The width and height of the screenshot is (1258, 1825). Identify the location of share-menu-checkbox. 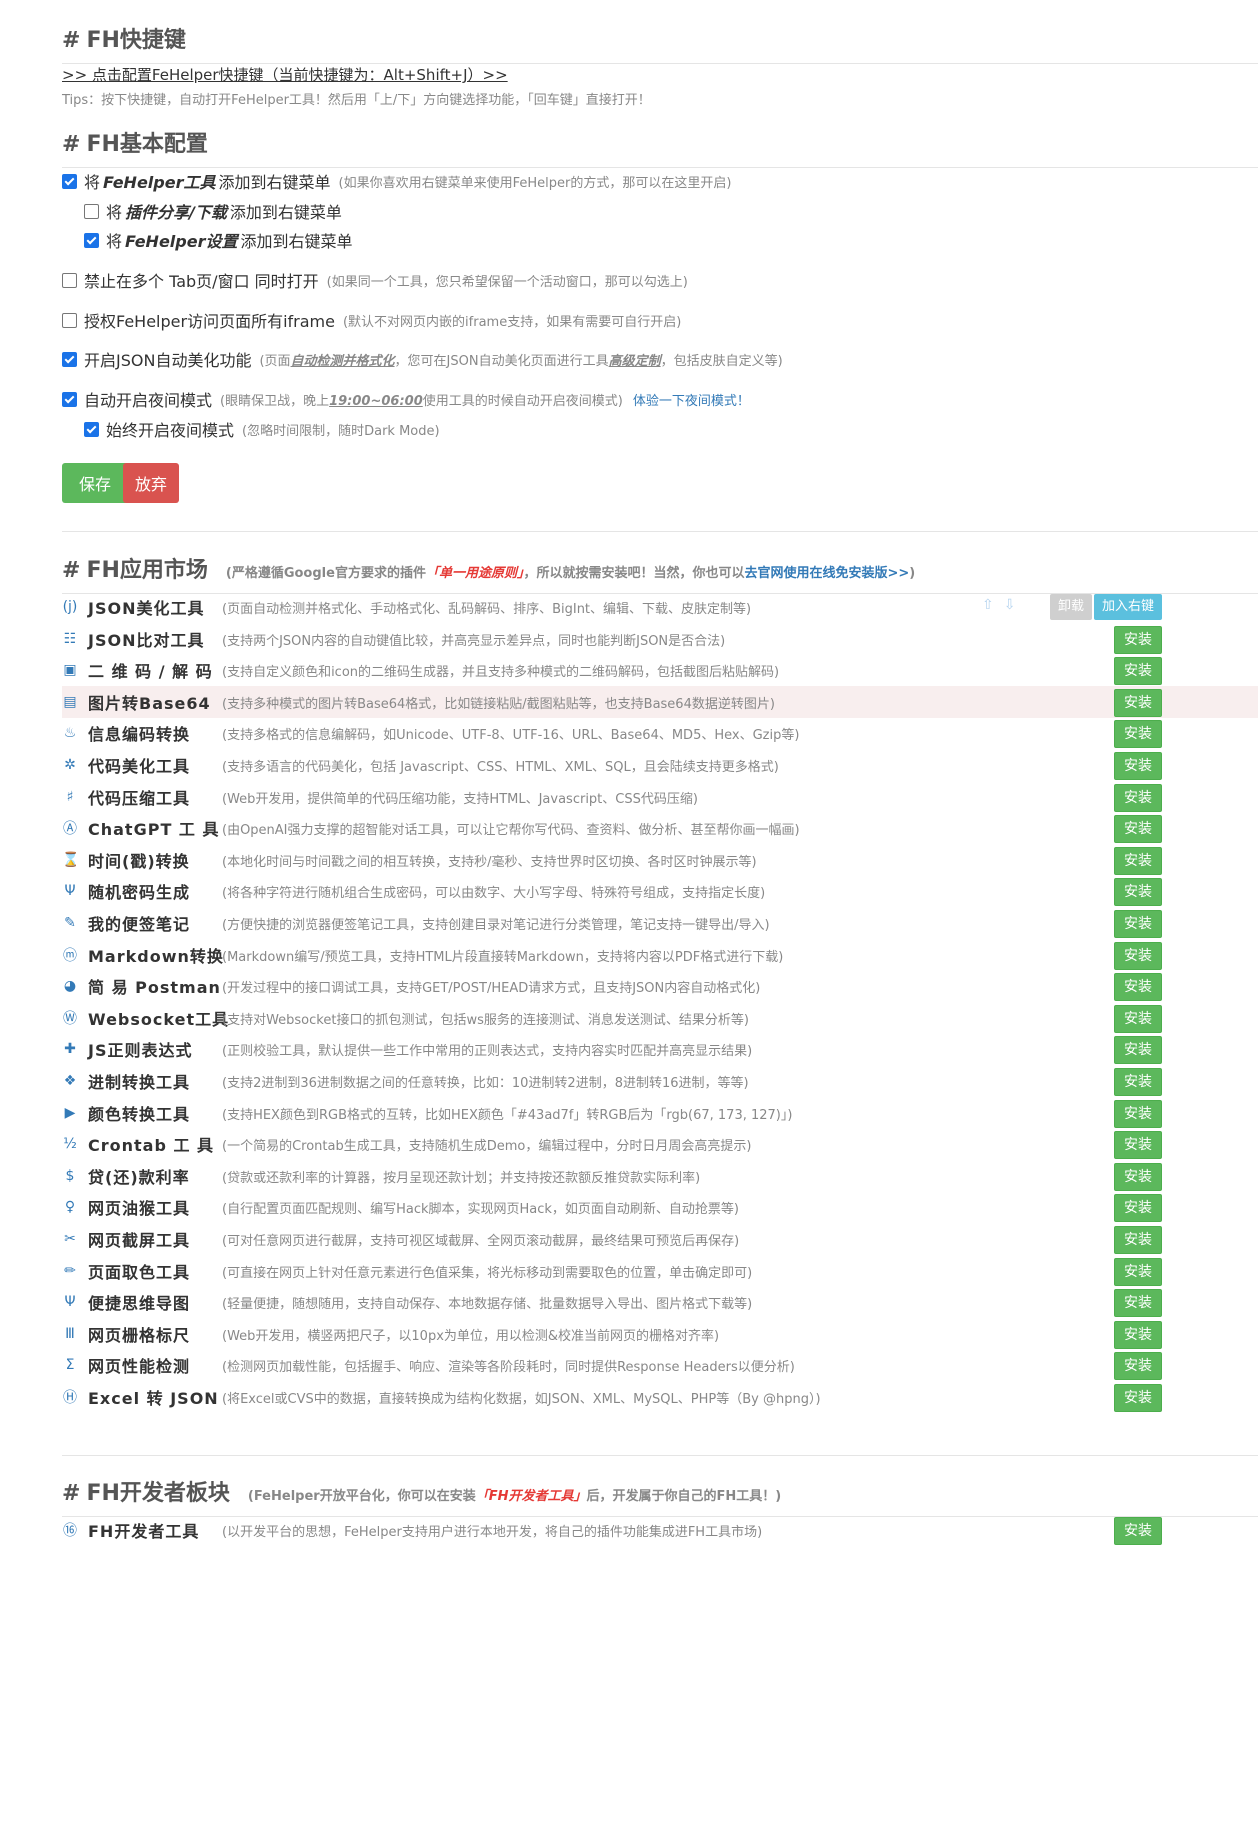
(91, 211).